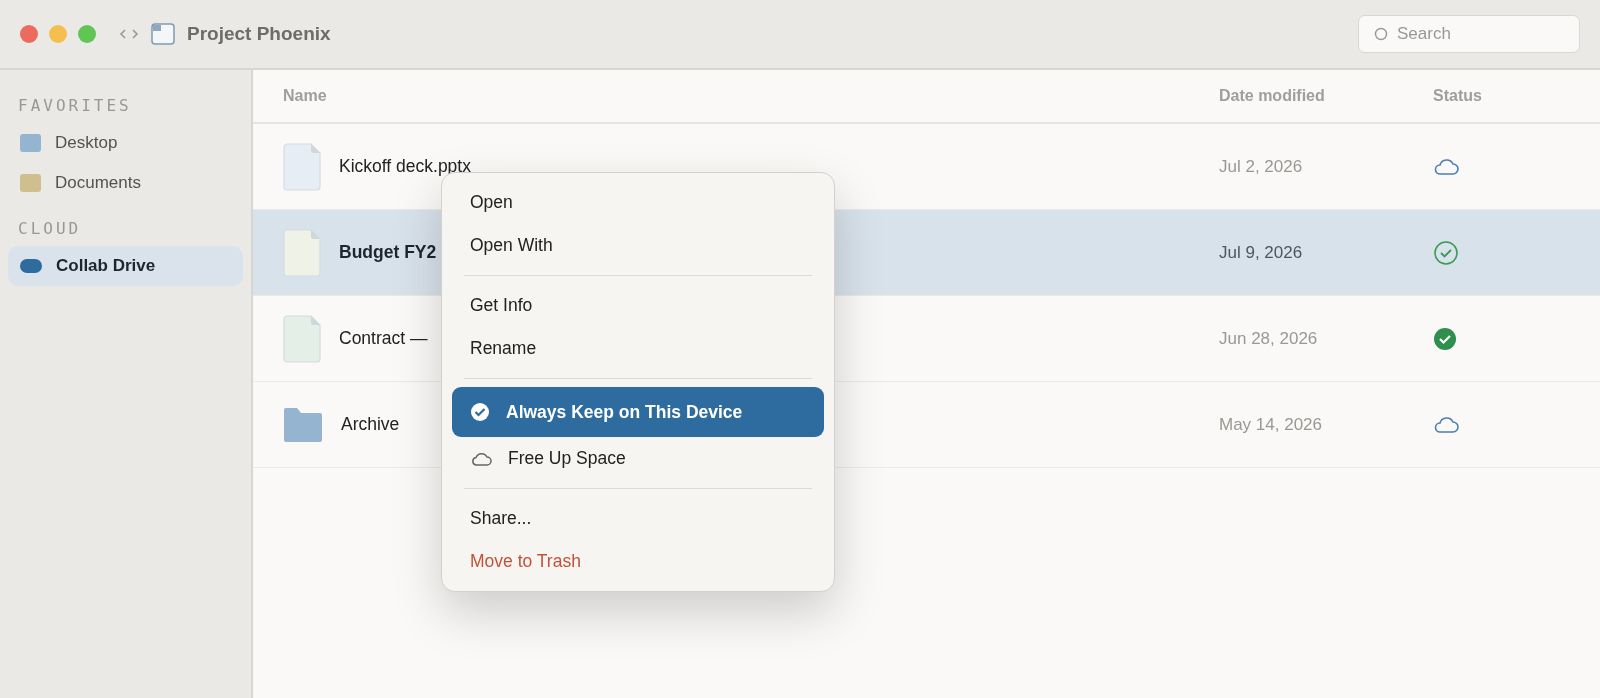 Image resolution: width=1600 pixels, height=698 pixels. What do you see at coordinates (638, 348) in the screenshot?
I see `menu-item: Rename` at bounding box center [638, 348].